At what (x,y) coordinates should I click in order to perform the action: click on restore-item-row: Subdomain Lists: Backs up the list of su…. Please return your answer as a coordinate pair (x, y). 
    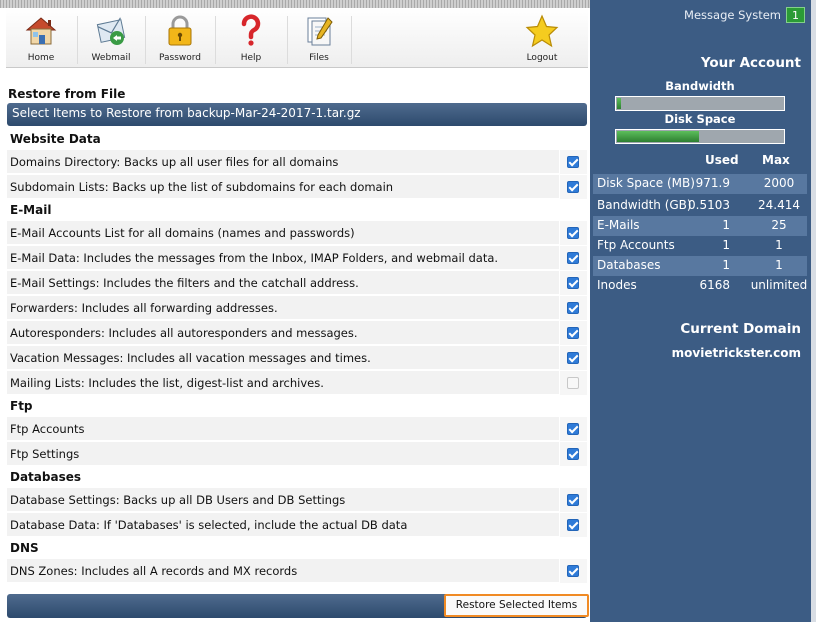
    Looking at the image, I should click on (297, 187).